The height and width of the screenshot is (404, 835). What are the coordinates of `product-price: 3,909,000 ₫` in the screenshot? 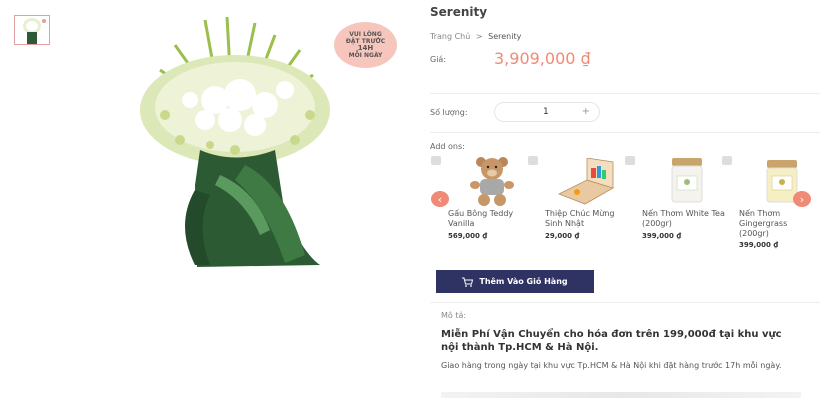 It's located at (542, 58).